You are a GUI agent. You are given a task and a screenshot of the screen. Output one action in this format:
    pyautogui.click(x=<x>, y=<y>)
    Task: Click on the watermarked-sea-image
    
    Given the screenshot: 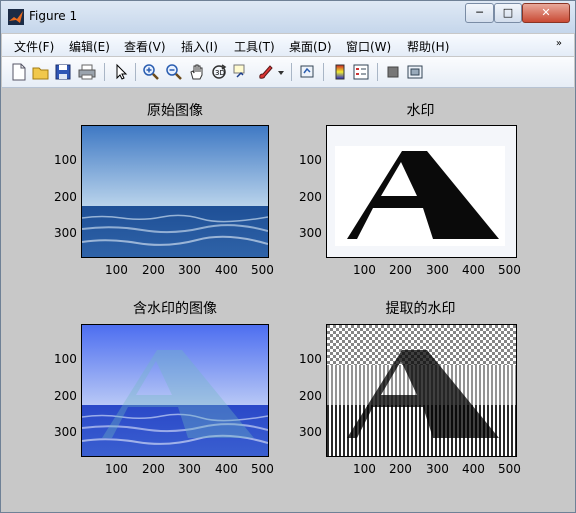 What is the action you would take?
    pyautogui.click(x=175, y=390)
    